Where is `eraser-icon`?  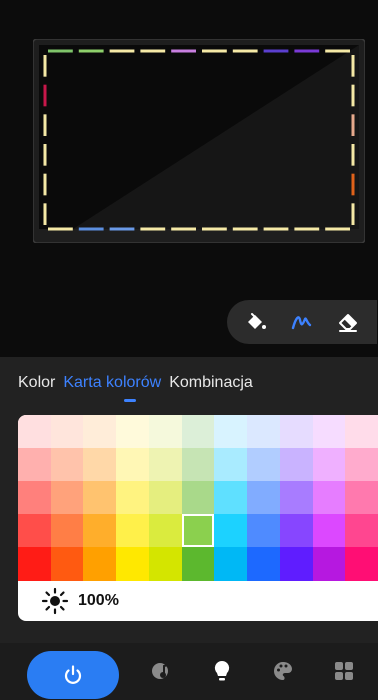 eraser-icon is located at coordinates (348, 323).